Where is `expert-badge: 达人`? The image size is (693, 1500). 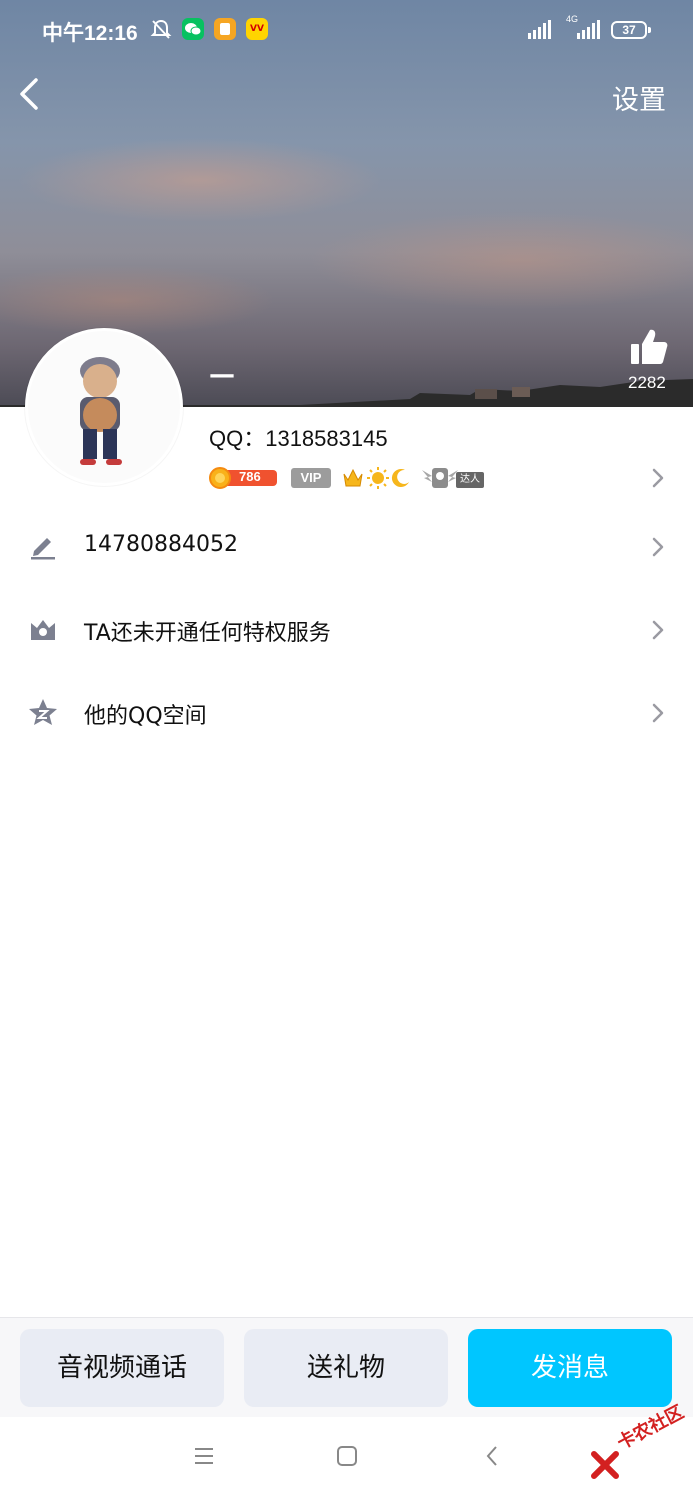 expert-badge: 达人 is located at coordinates (453, 478).